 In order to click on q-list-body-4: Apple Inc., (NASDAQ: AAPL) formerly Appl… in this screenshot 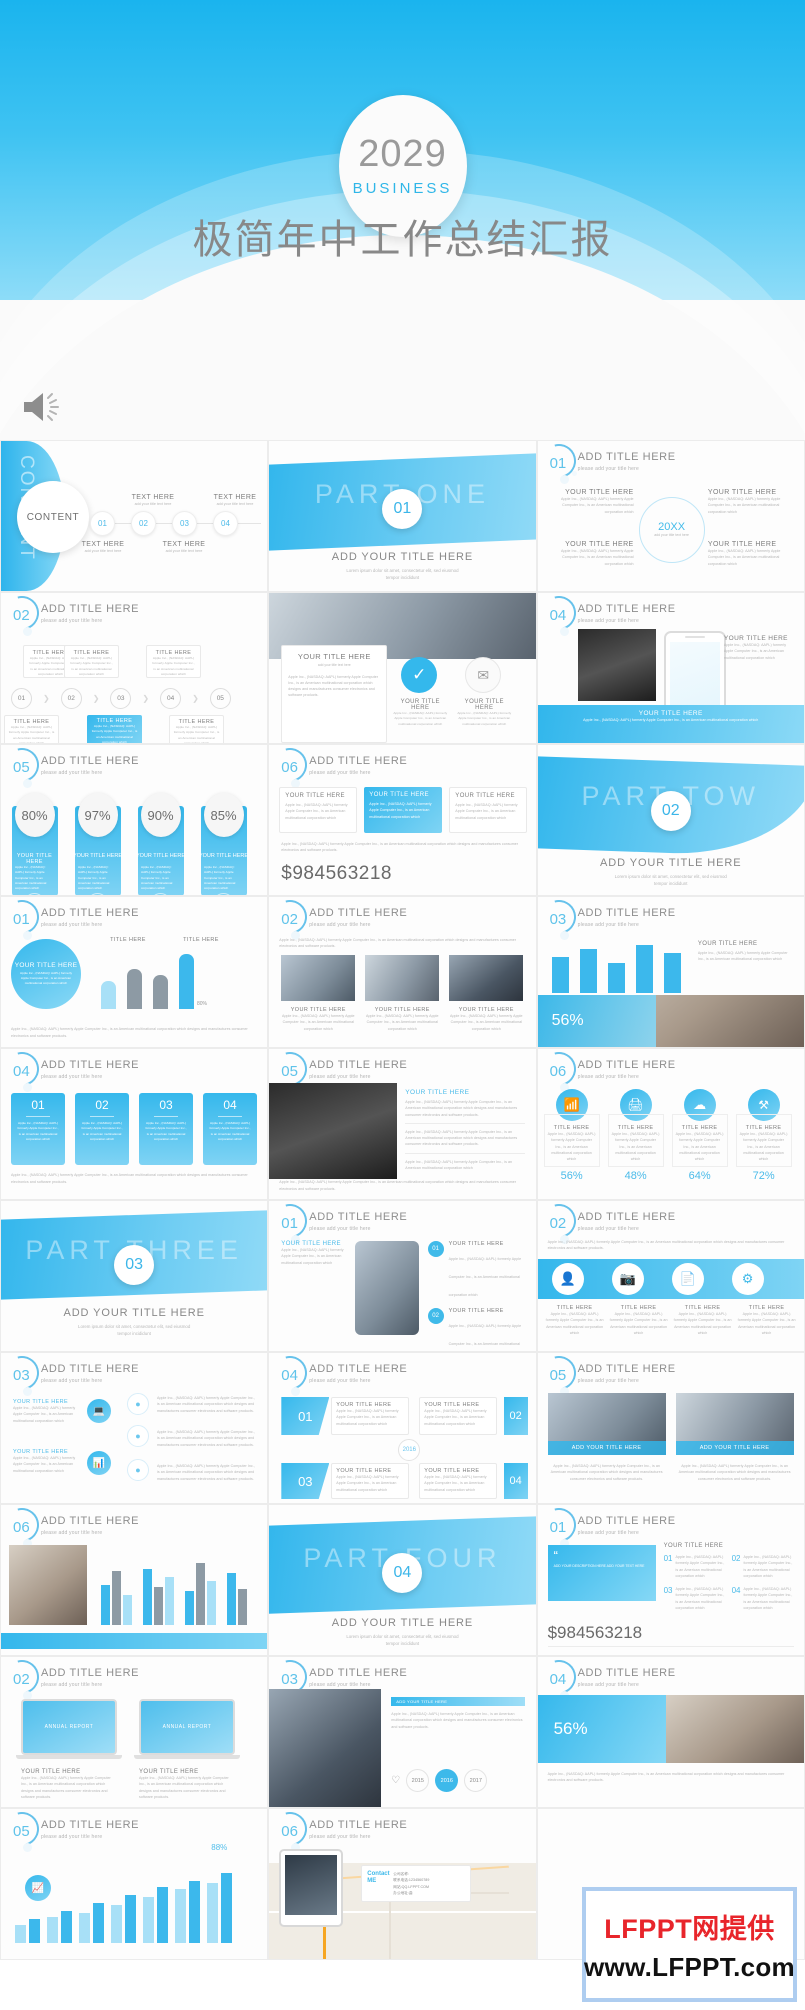, I will do `click(768, 1598)`.